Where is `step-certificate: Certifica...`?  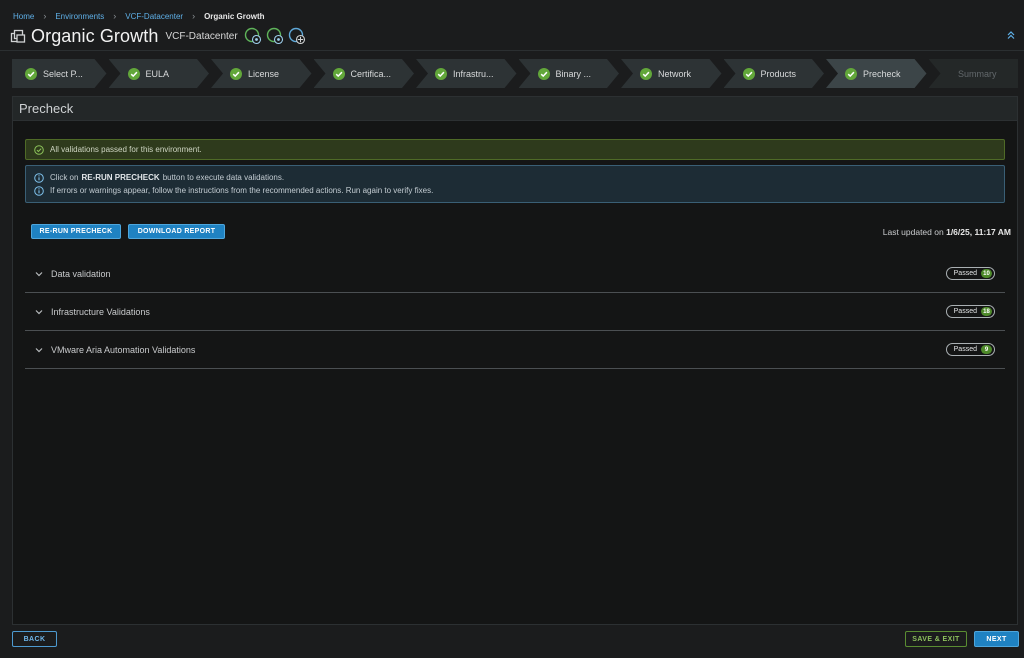
step-certificate: Certifica... is located at coordinates (364, 73).